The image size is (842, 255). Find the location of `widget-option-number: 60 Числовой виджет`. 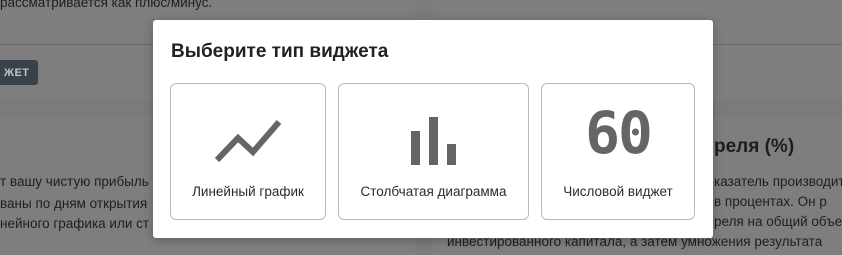

widget-option-number: 60 Числовой виджет is located at coordinates (618, 151).